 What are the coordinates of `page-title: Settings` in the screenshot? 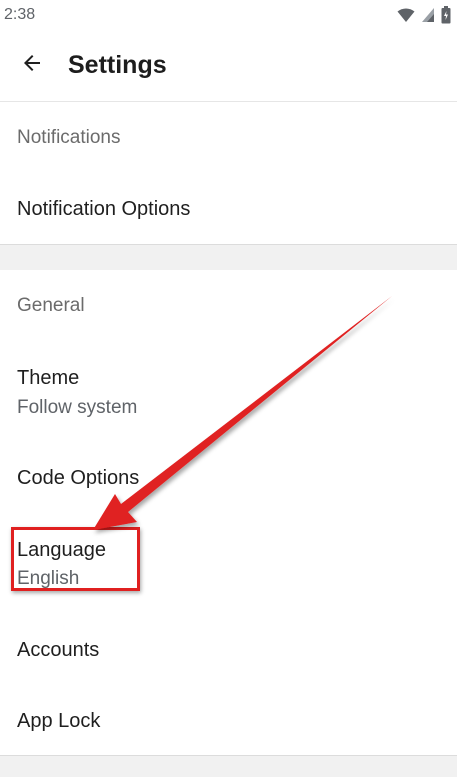 It's located at (117, 65).